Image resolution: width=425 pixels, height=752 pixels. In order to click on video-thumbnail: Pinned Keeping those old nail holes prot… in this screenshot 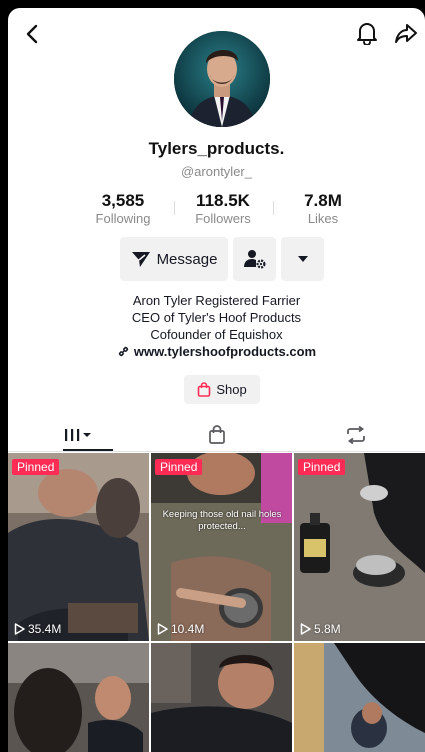, I will do `click(221, 547)`.